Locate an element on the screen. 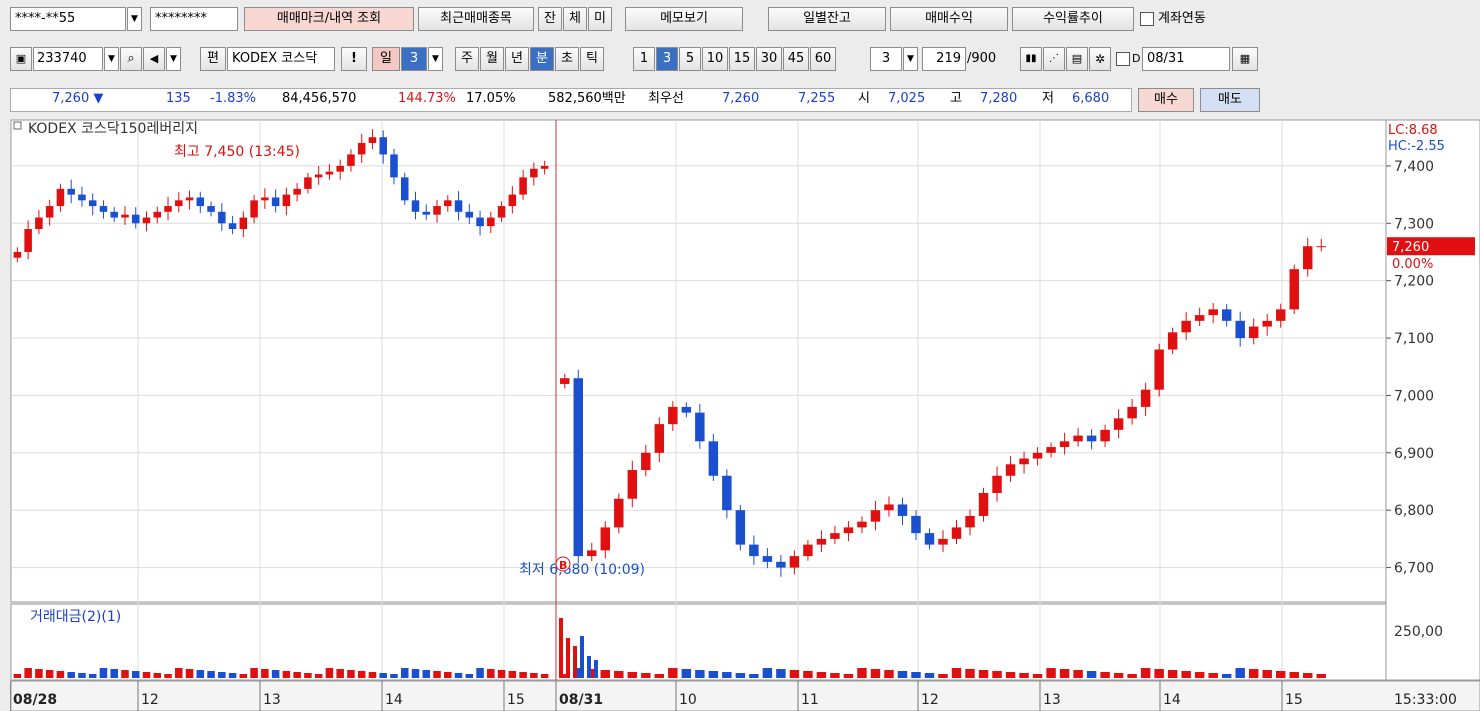  interval-tab-5: 5 is located at coordinates (690, 59).